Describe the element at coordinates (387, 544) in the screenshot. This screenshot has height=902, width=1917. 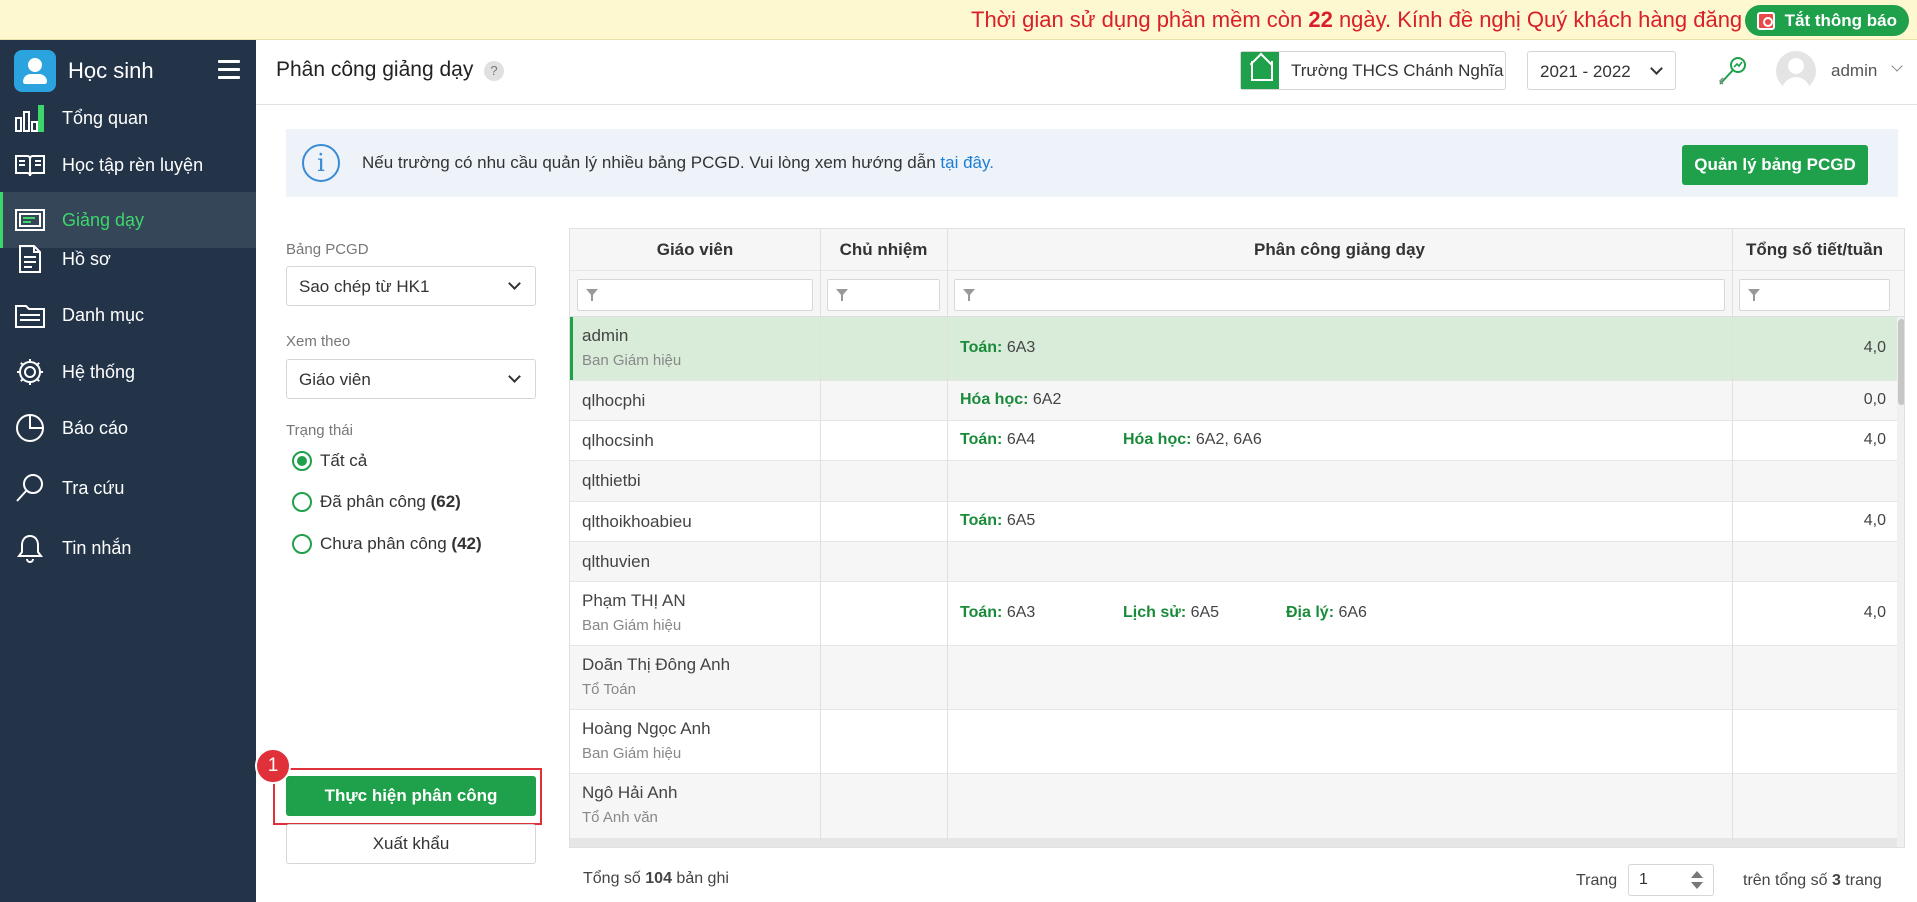
I see `status-unassigned-radio: Chưa phân công (42)` at that location.